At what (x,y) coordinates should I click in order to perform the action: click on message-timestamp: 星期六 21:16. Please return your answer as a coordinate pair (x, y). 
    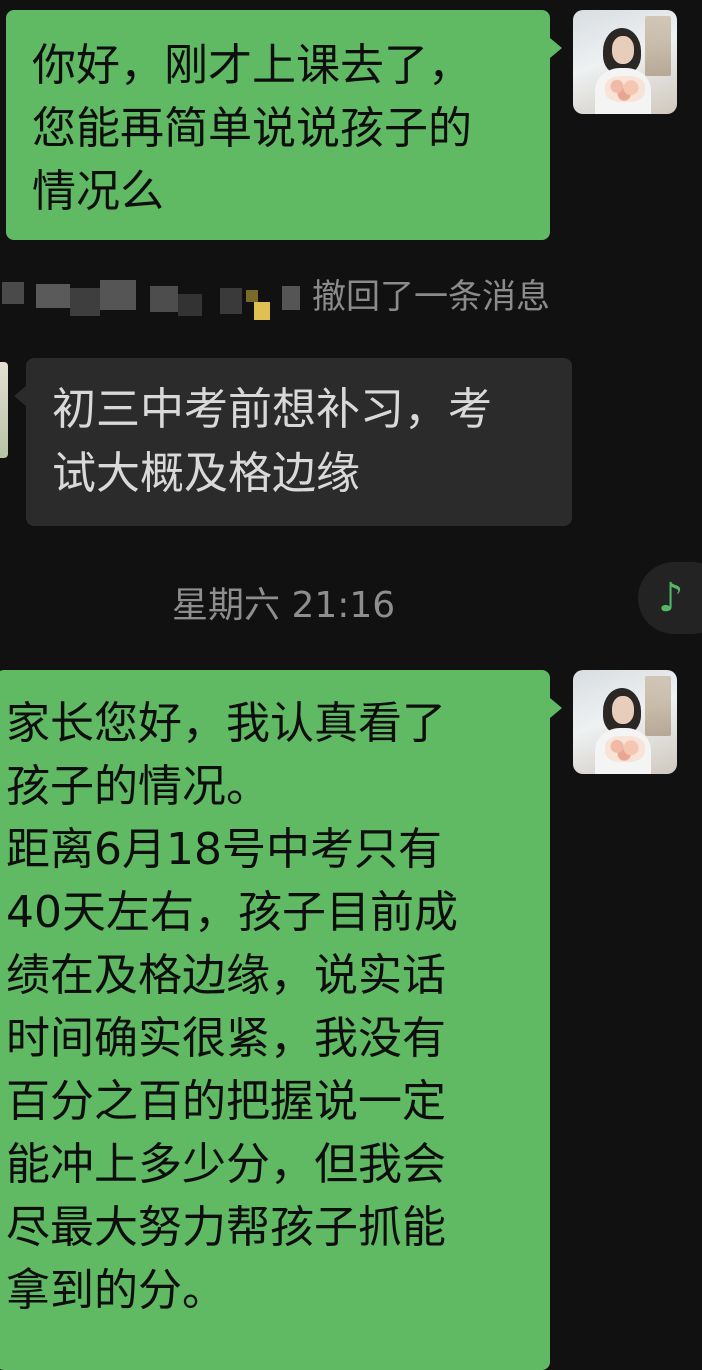
    Looking at the image, I should click on (284, 605).